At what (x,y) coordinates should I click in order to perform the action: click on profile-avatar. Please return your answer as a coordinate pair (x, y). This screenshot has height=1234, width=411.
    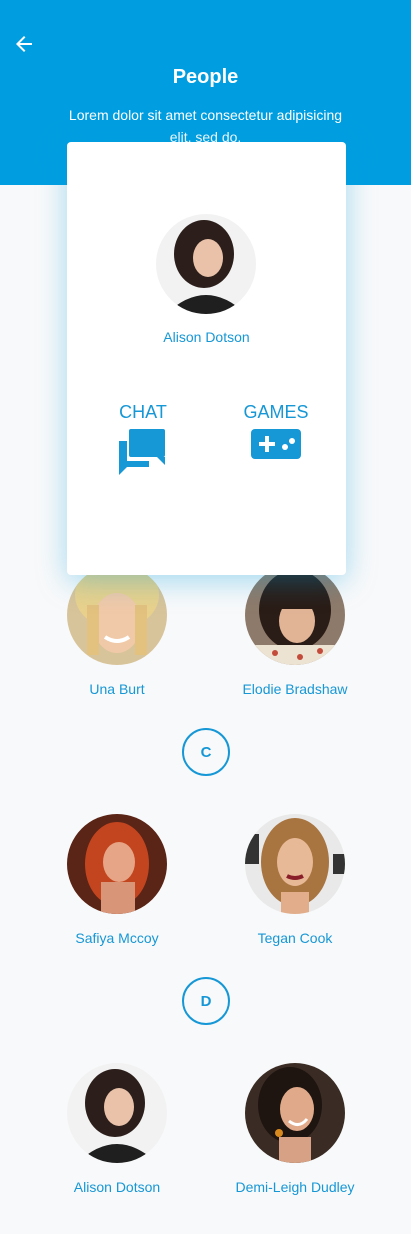
    Looking at the image, I should click on (206, 264).